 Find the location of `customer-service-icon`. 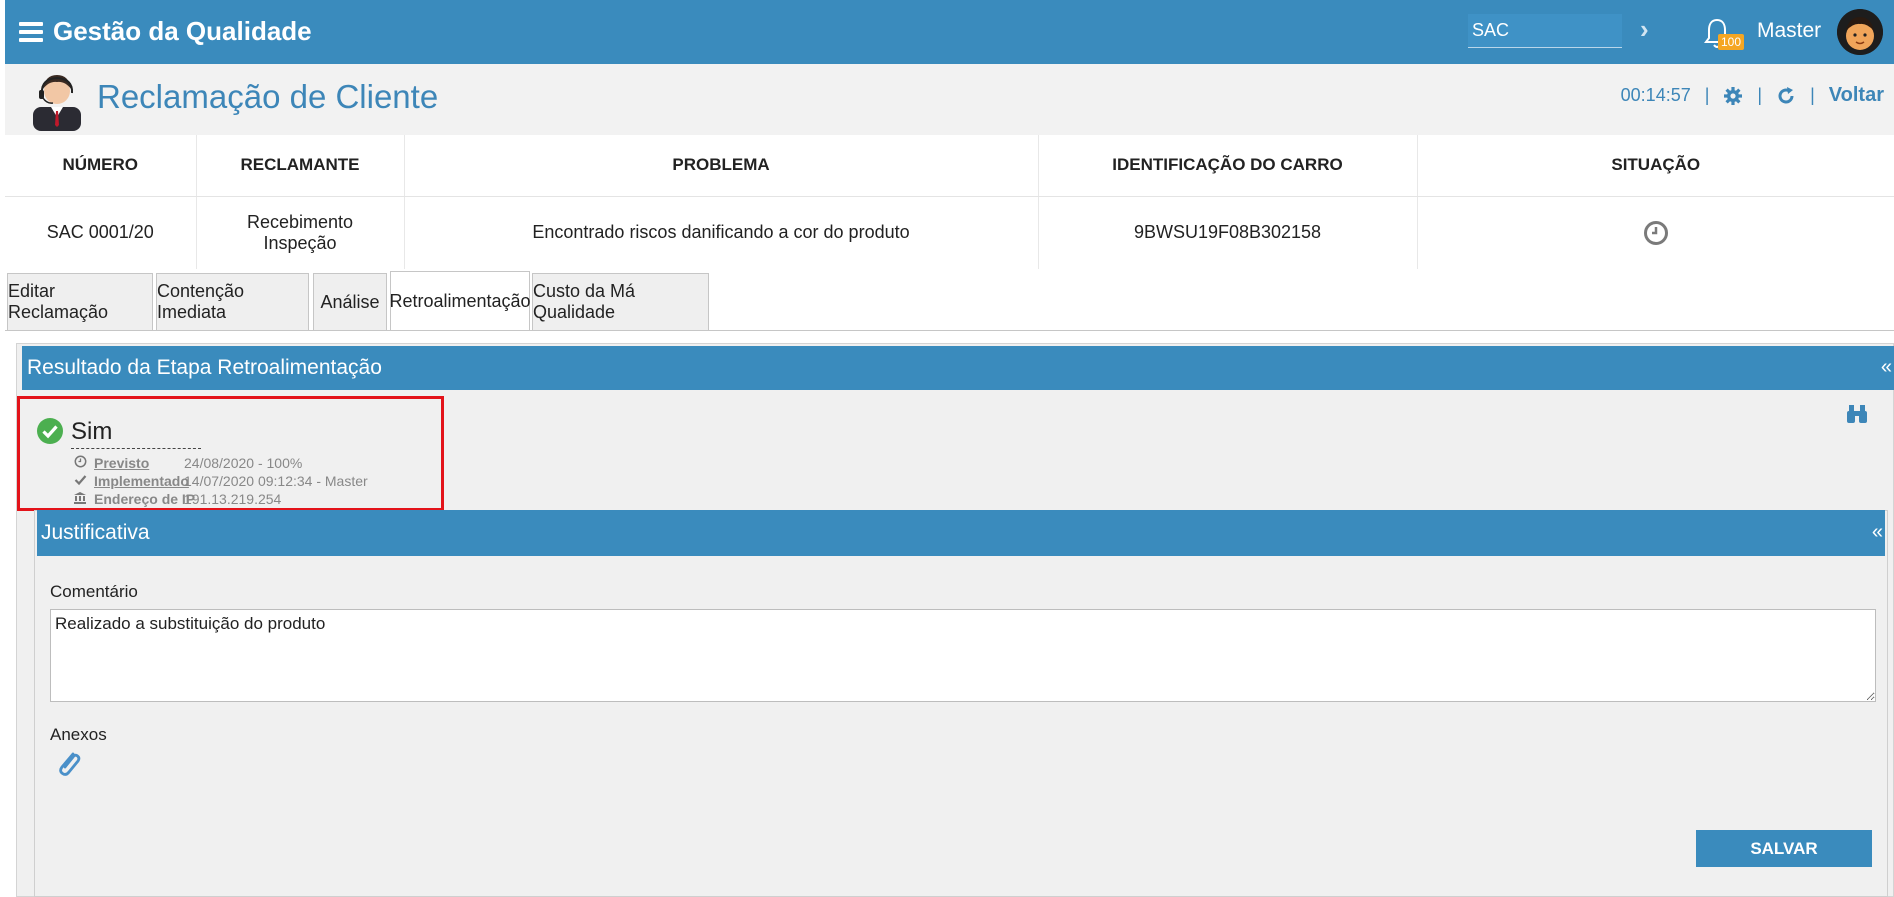

customer-service-icon is located at coordinates (57, 103).